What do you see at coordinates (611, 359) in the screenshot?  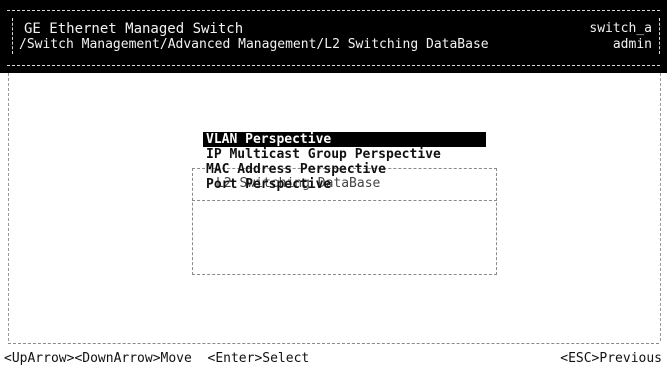 I see `previous-hint: <ESC>Previous` at bounding box center [611, 359].